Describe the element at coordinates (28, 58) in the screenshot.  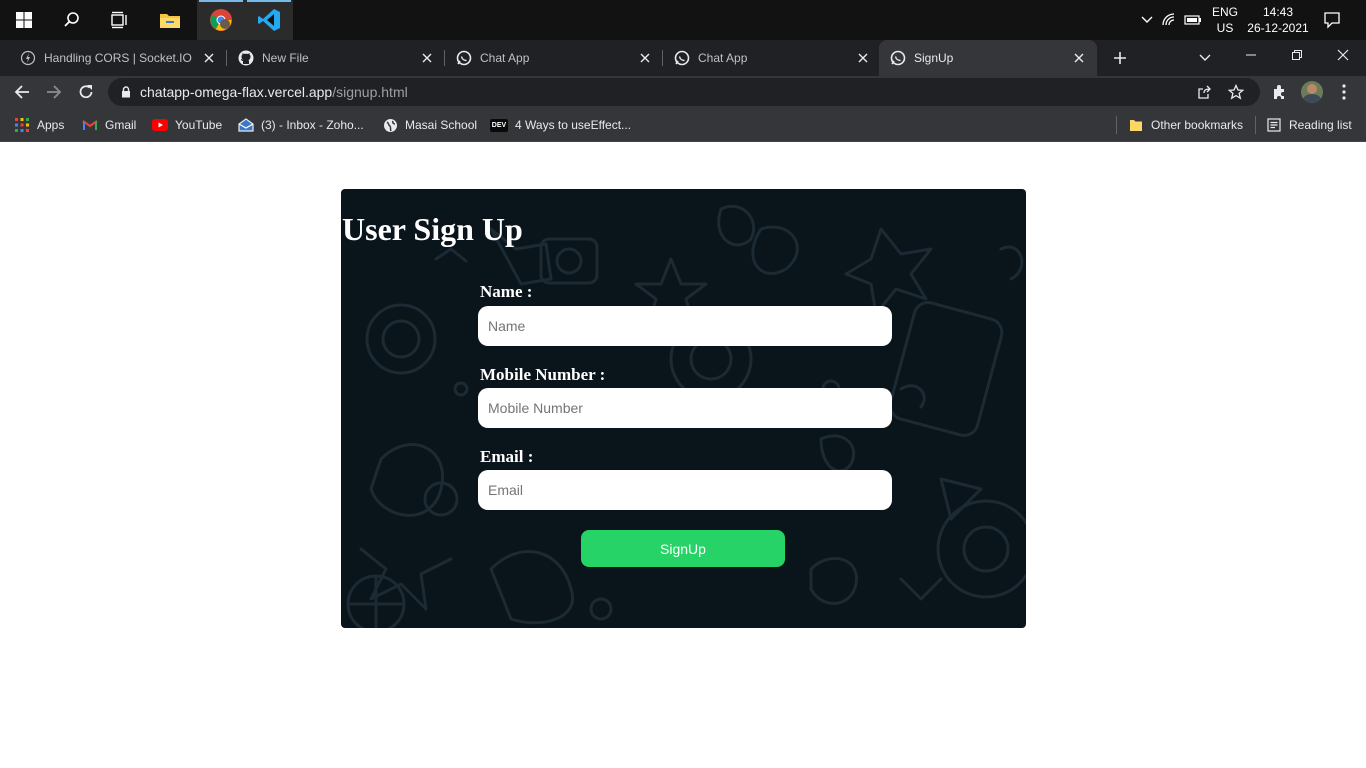
I see `socketio-icon` at that location.